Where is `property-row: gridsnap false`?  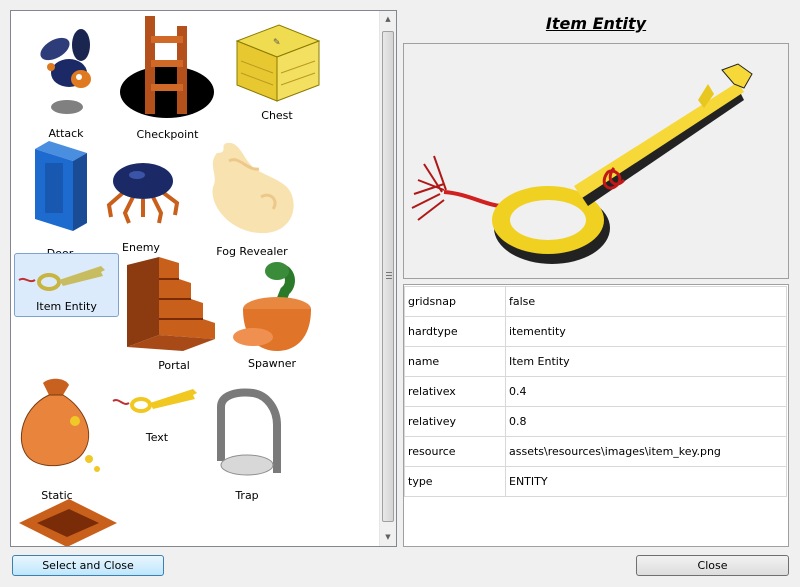 property-row: gridsnap false is located at coordinates (595, 301).